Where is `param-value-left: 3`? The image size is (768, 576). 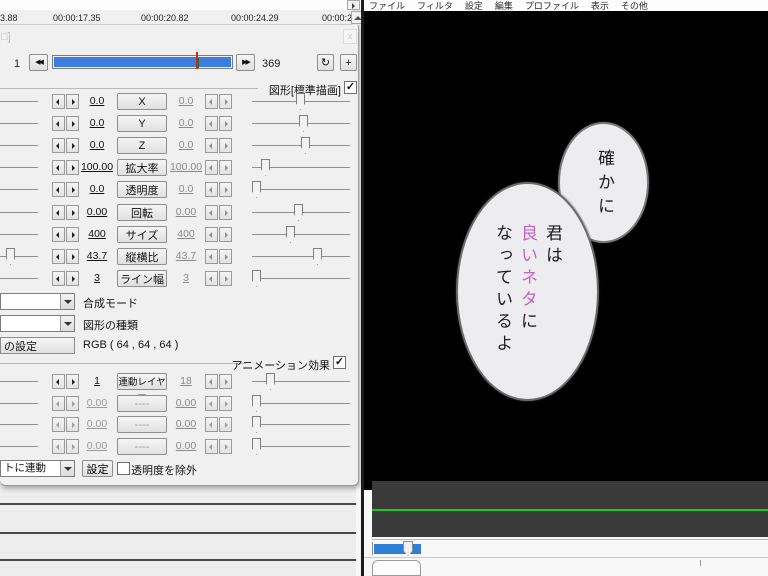 param-value-left: 3 is located at coordinates (97, 278).